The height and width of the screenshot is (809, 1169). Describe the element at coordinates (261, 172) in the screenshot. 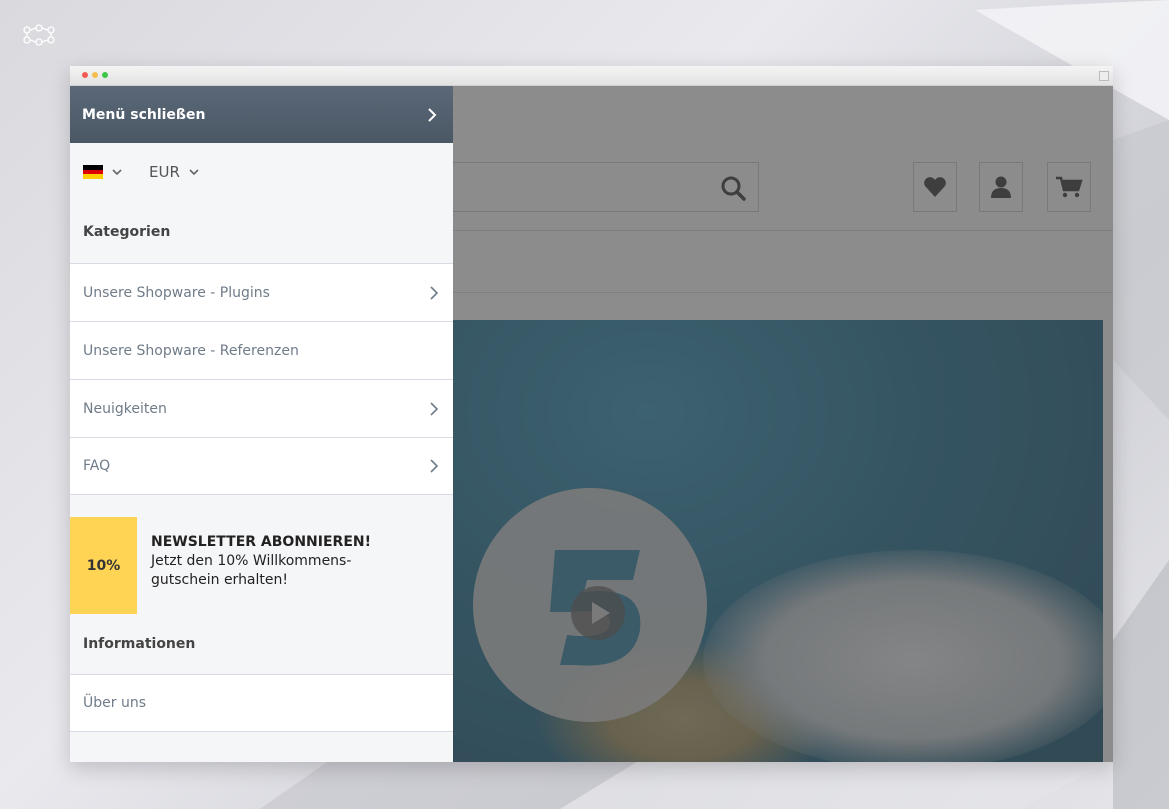

I see `shop-switchers: EUR` at that location.